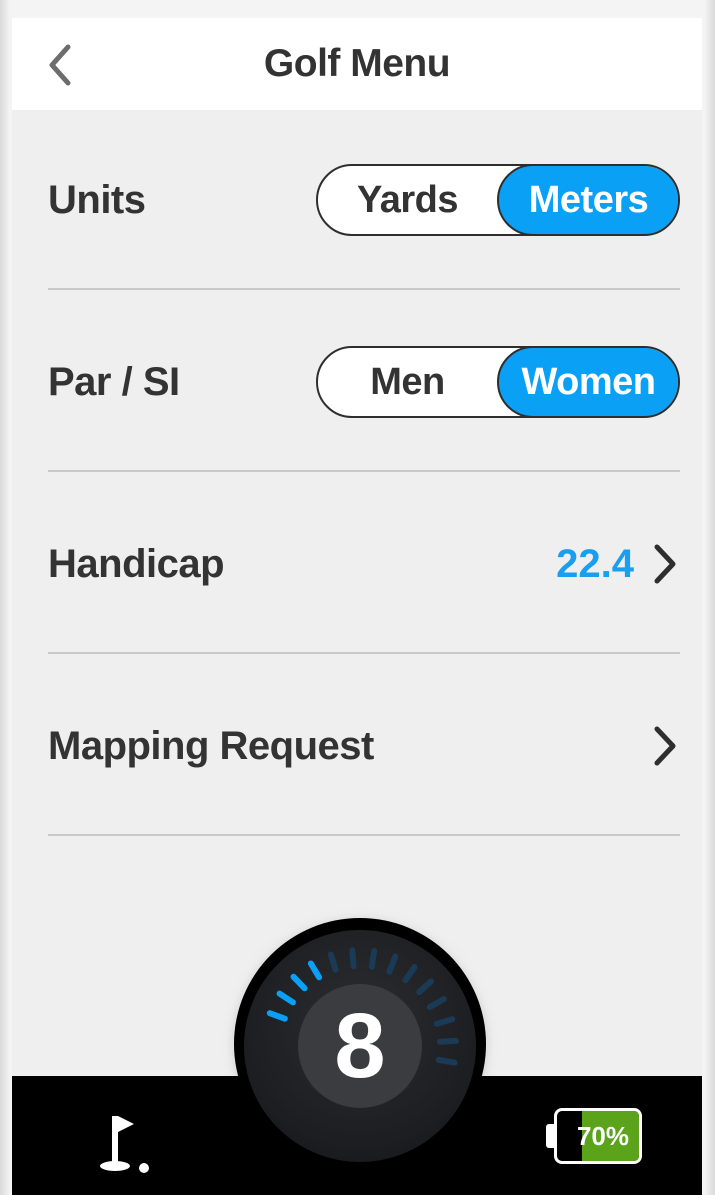 The image size is (715, 1195). I want to click on mapping-request-control, so click(665, 746).